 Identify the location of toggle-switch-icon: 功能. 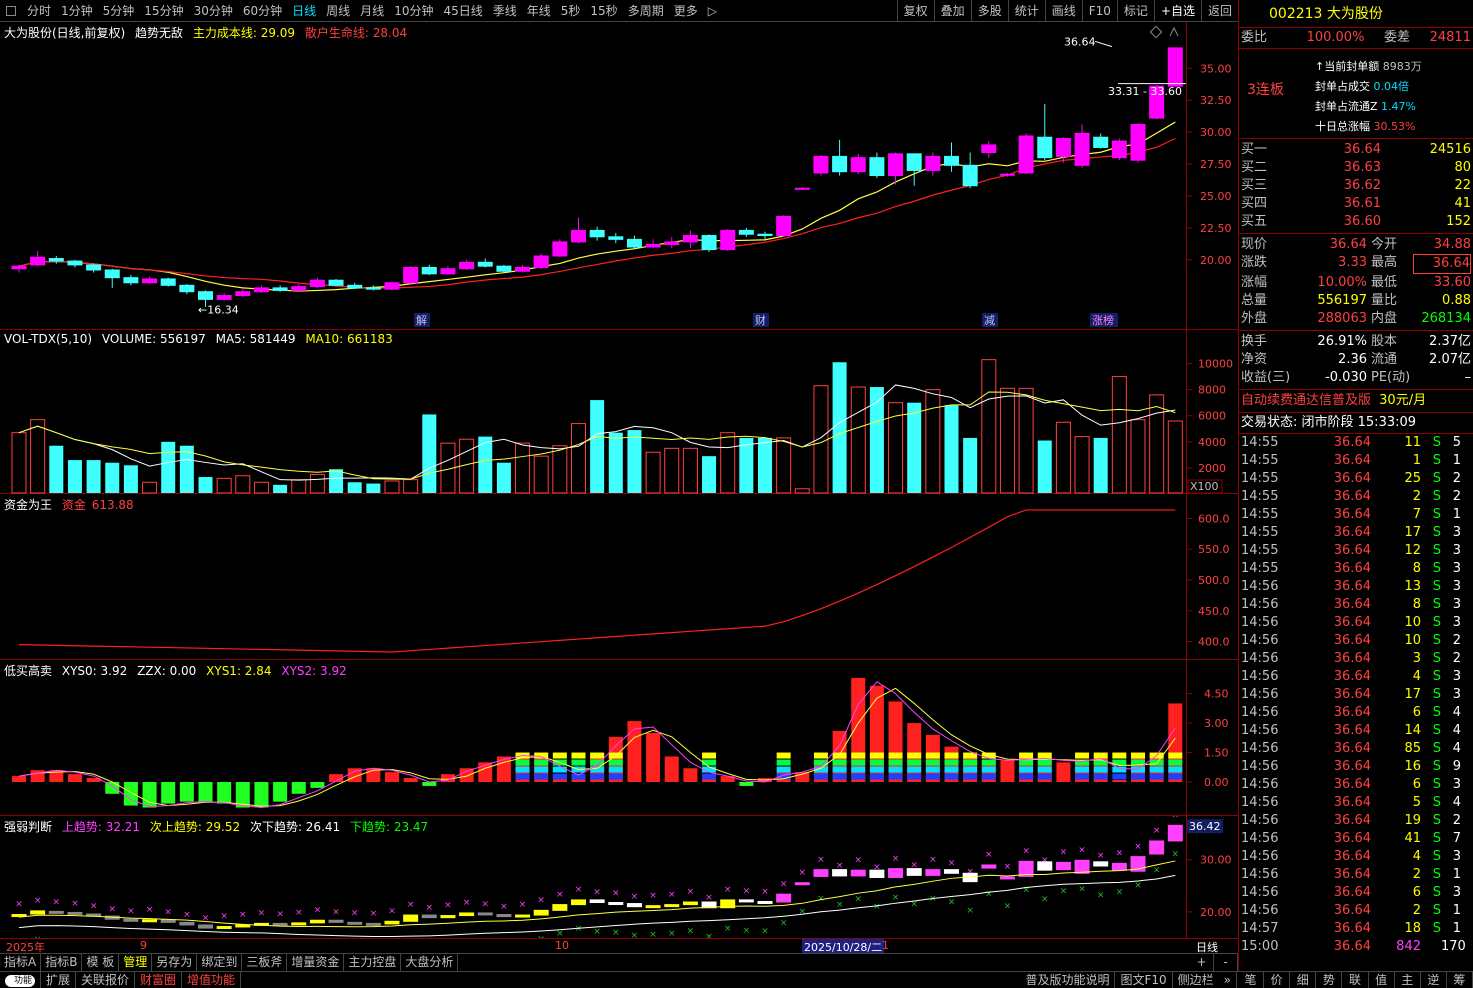
(20, 980).